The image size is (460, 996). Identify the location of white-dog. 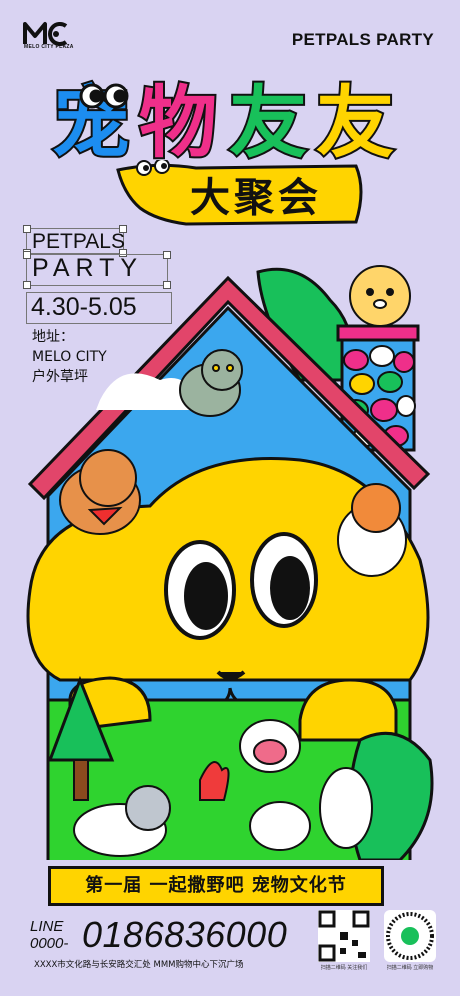
(346, 808).